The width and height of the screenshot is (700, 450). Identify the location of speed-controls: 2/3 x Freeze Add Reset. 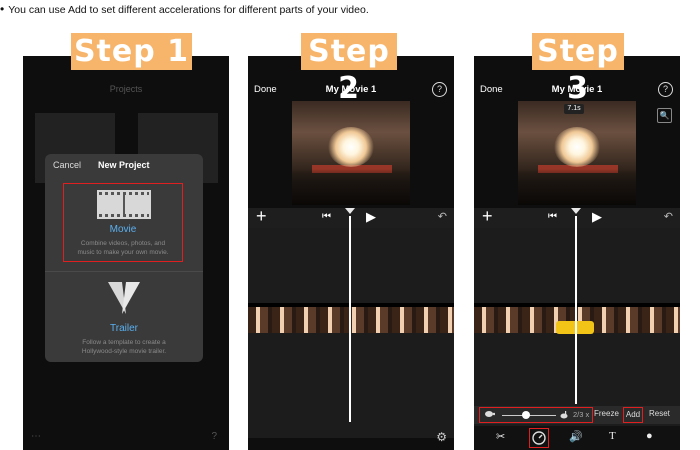
(577, 415).